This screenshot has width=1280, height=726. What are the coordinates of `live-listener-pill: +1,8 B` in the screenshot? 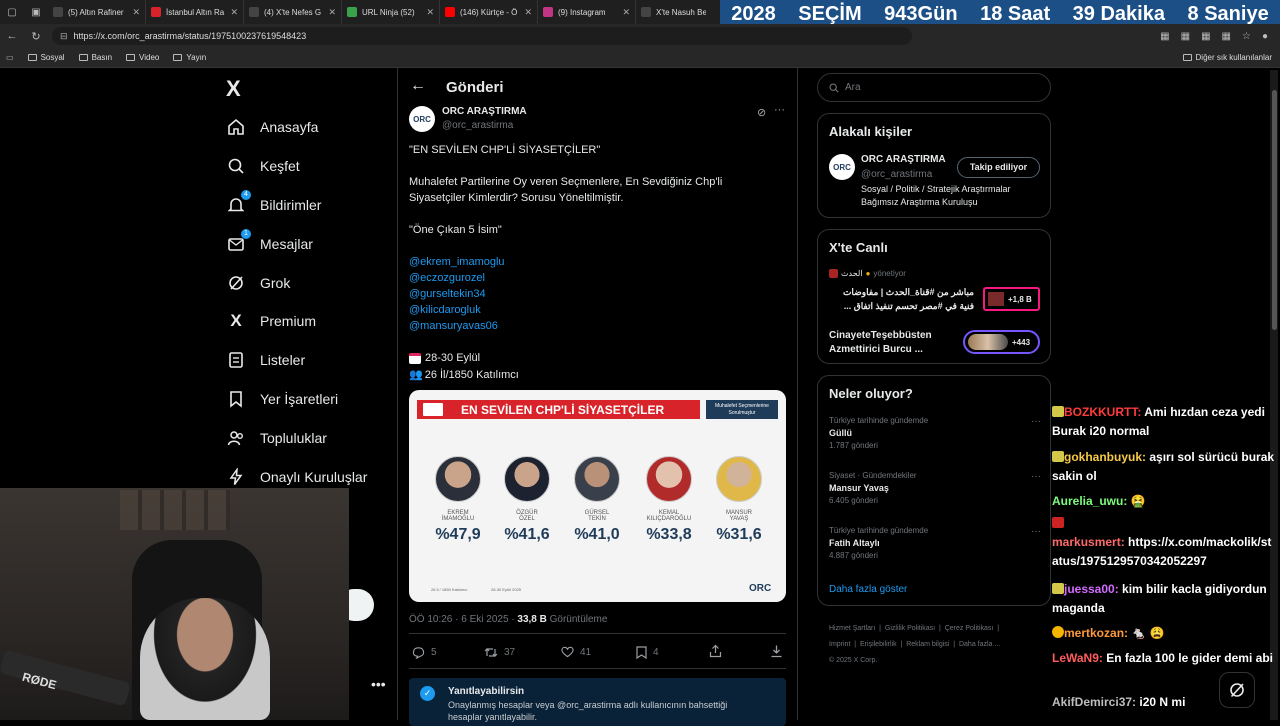 It's located at (1011, 299).